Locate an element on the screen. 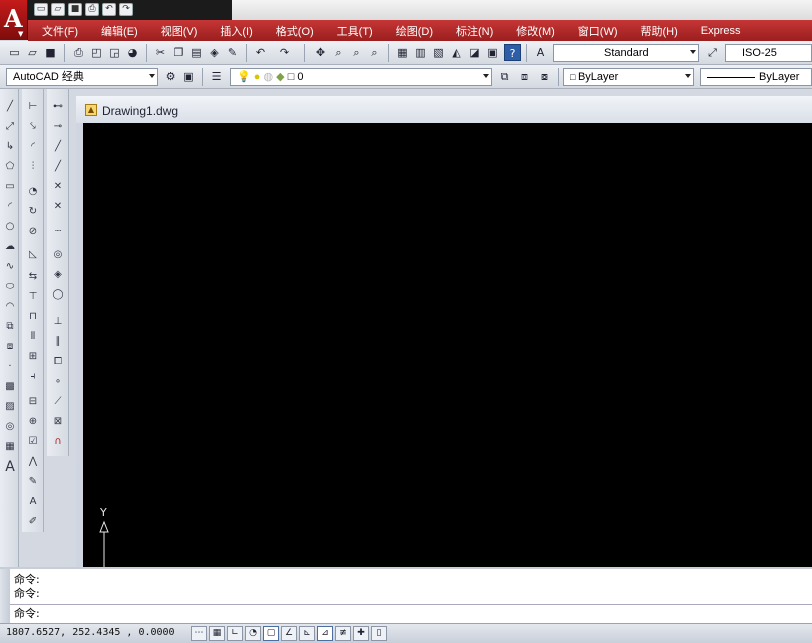 The height and width of the screenshot is (643, 812). layer-previous-icon: ⧈ is located at coordinates (524, 76).